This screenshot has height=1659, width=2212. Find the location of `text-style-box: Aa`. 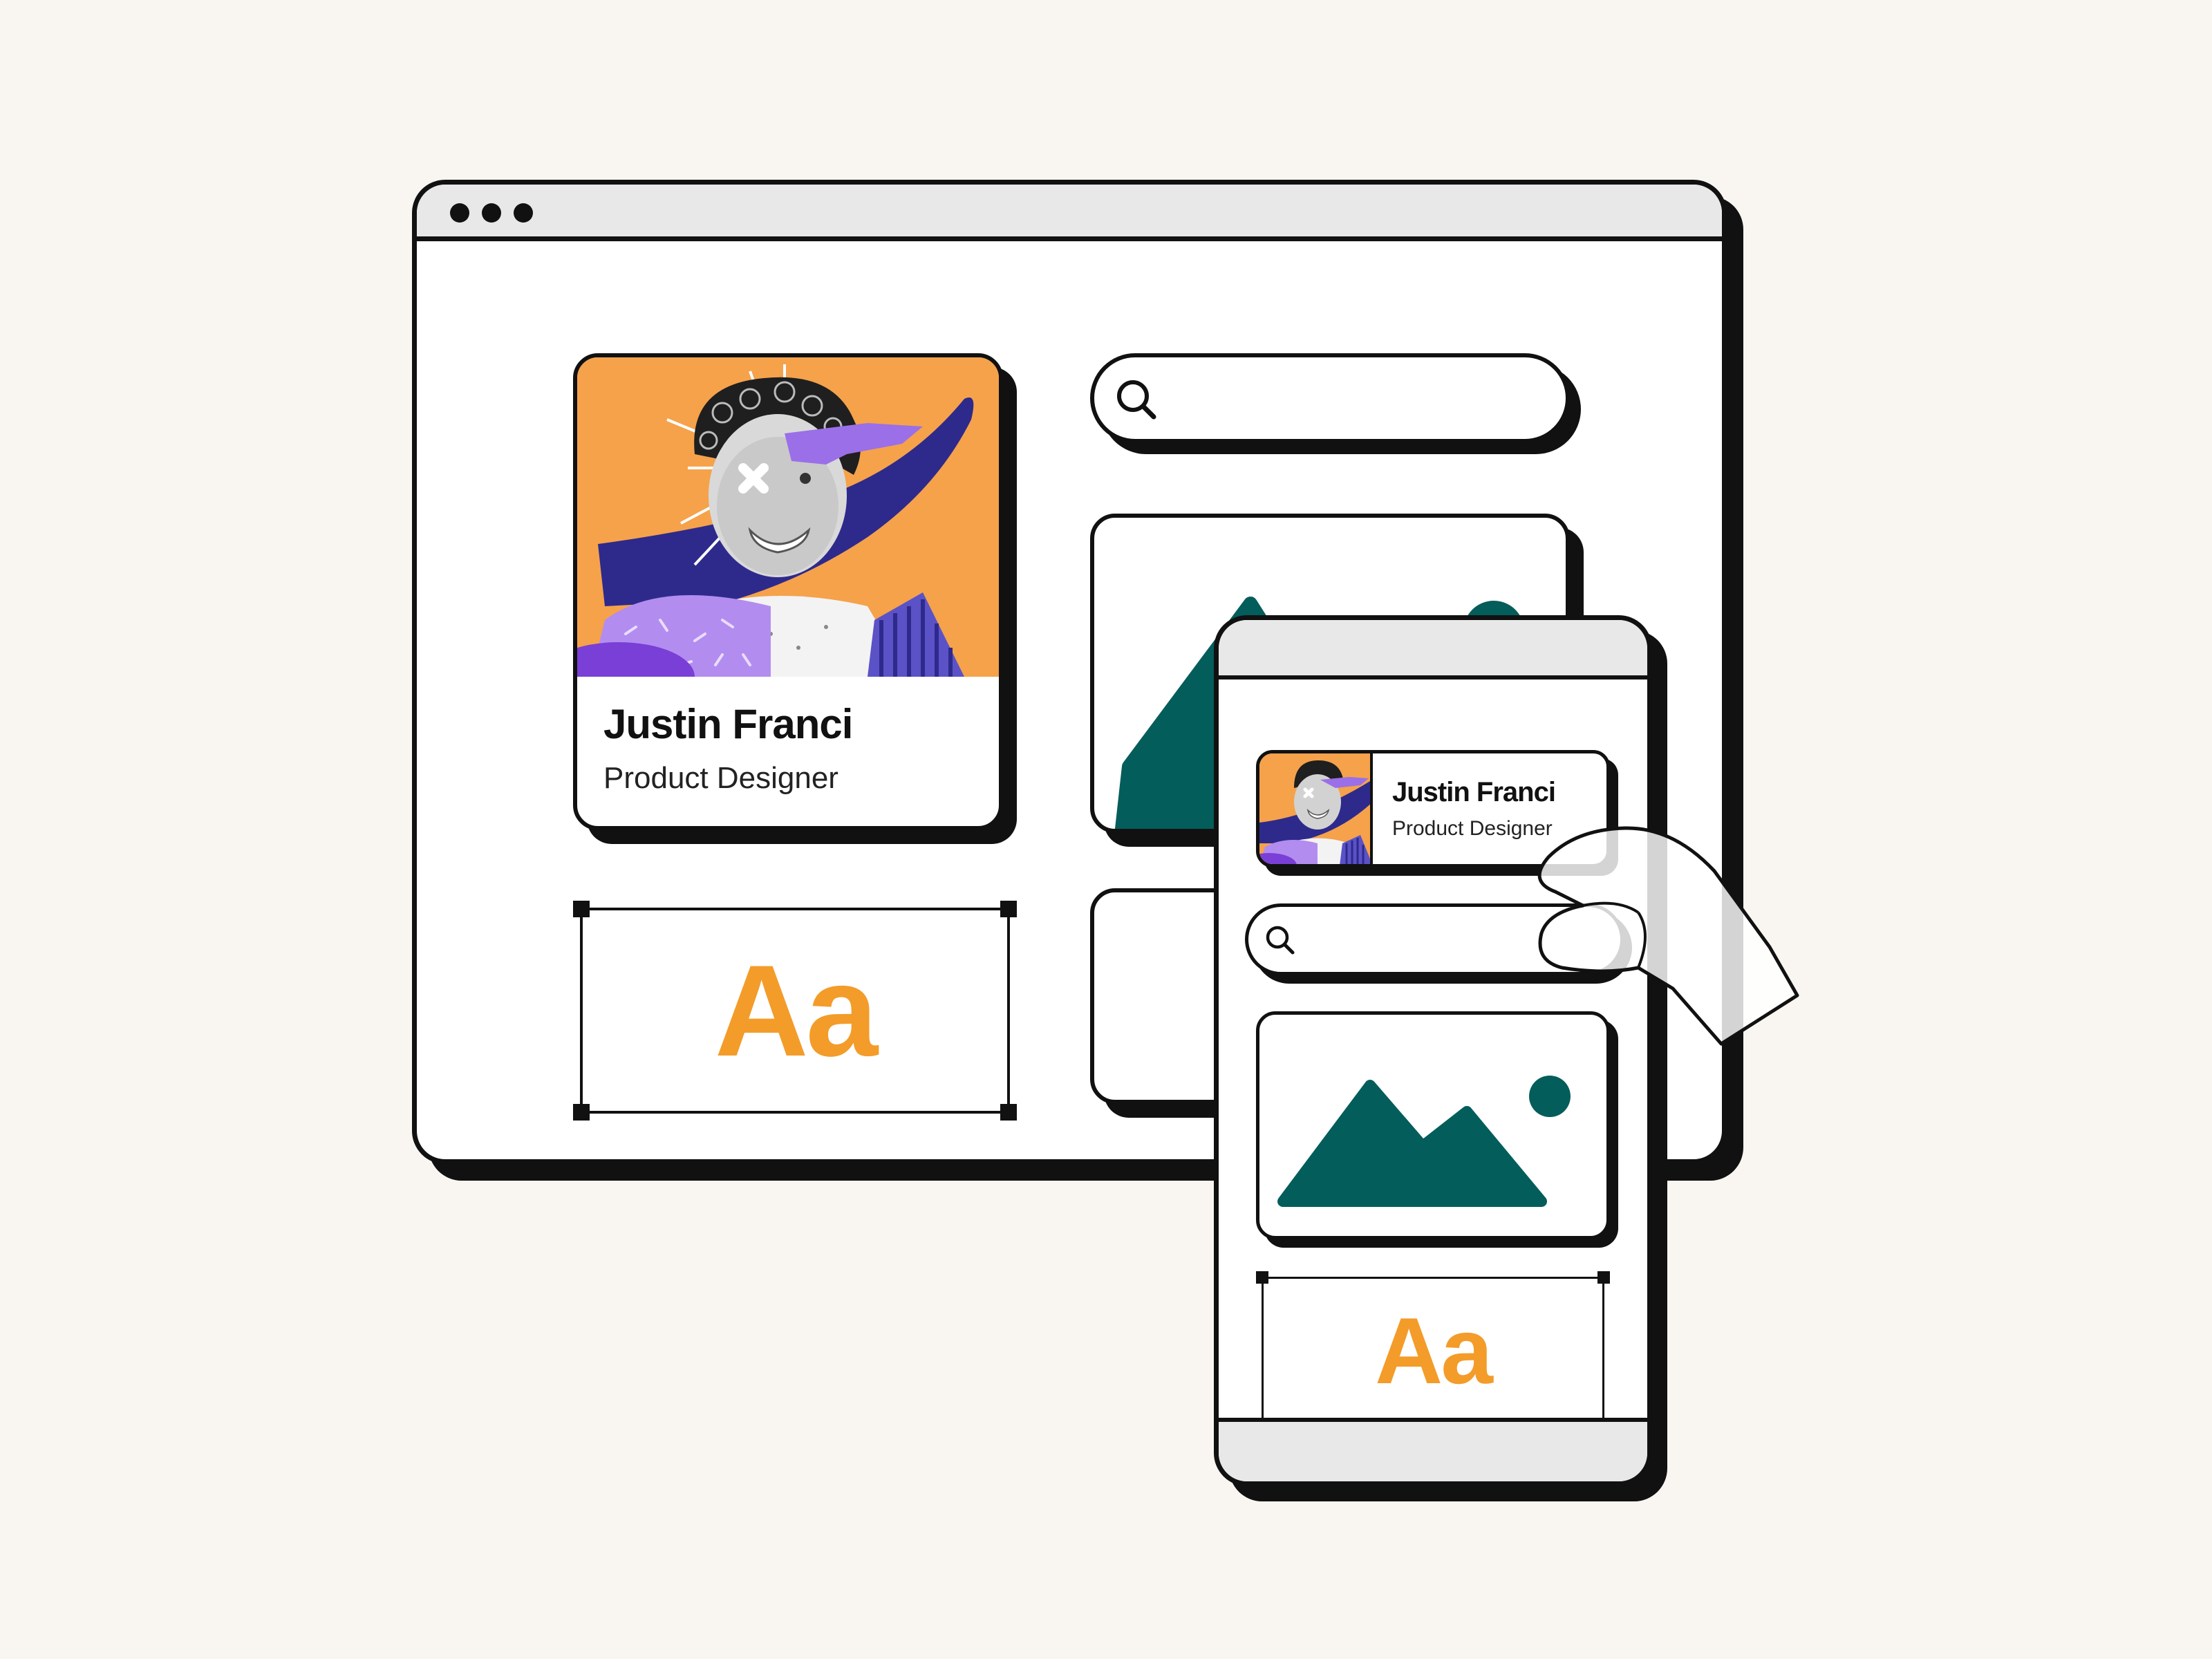

text-style-box: Aa is located at coordinates (795, 1011).